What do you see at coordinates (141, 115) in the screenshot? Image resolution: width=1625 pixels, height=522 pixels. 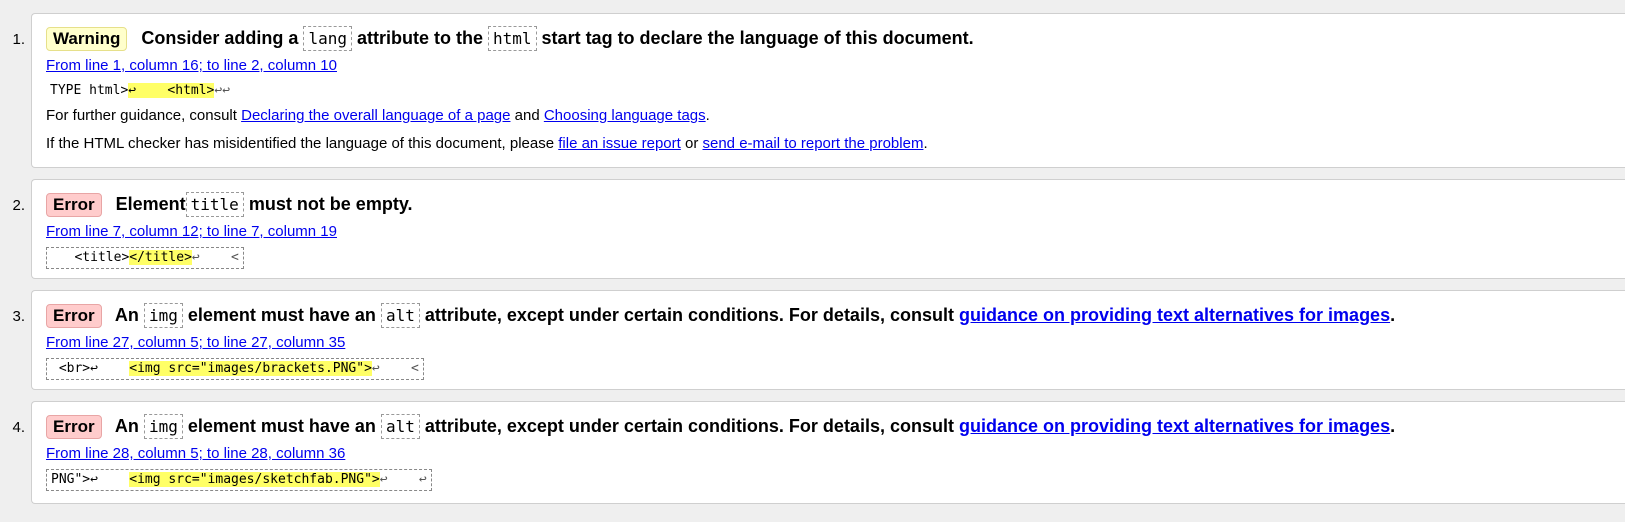 I see `guidance-text: For further guidance, consult` at bounding box center [141, 115].